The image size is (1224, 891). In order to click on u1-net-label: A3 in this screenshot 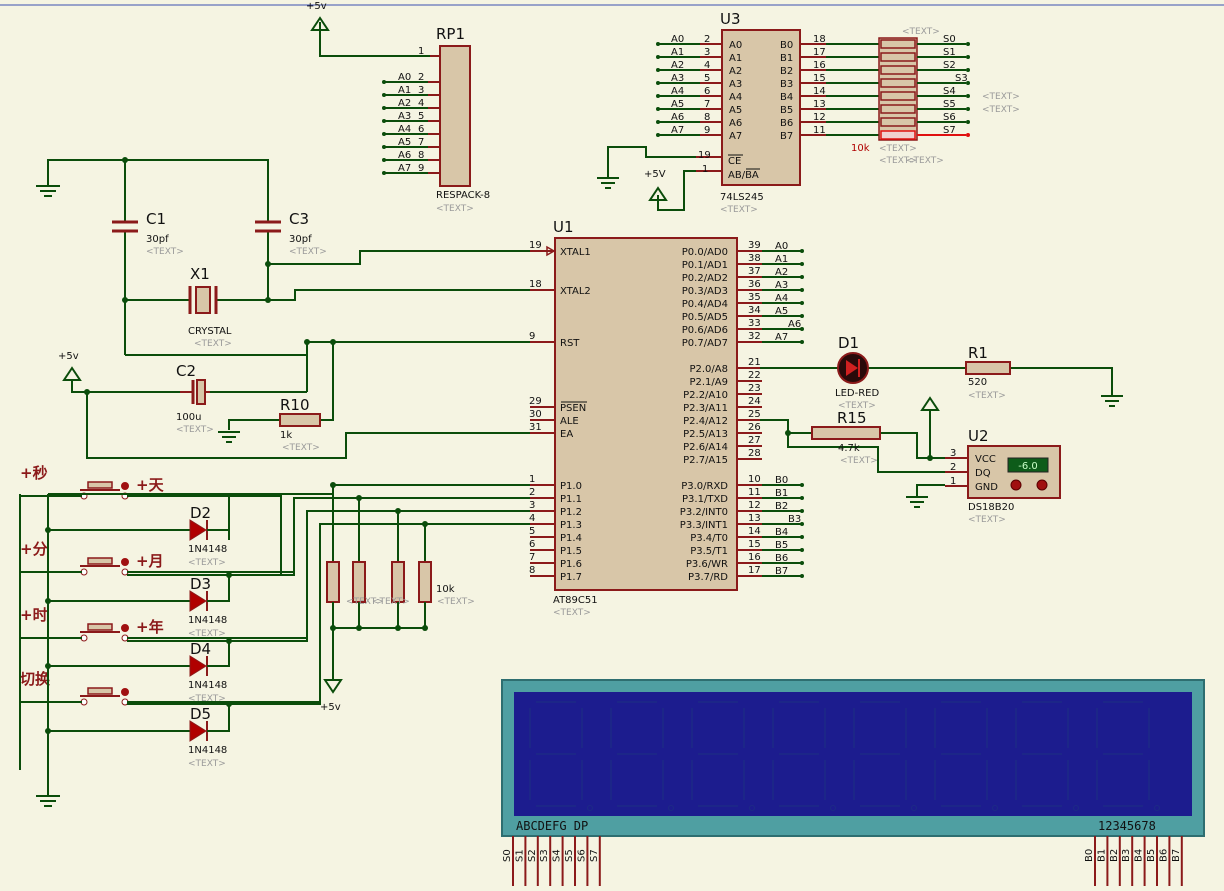, I will do `click(781, 285)`.